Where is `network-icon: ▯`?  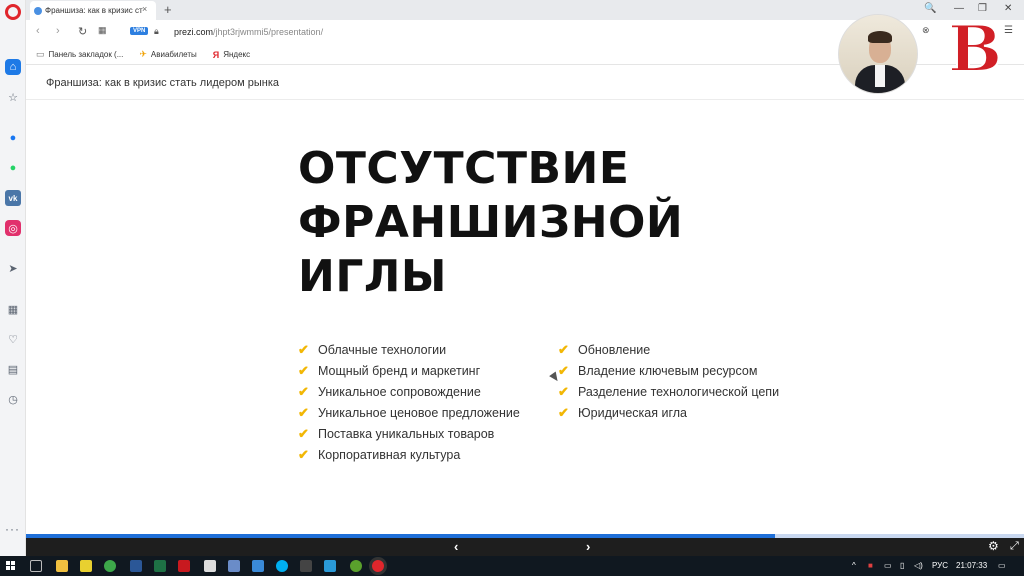 network-icon: ▯ is located at coordinates (902, 565).